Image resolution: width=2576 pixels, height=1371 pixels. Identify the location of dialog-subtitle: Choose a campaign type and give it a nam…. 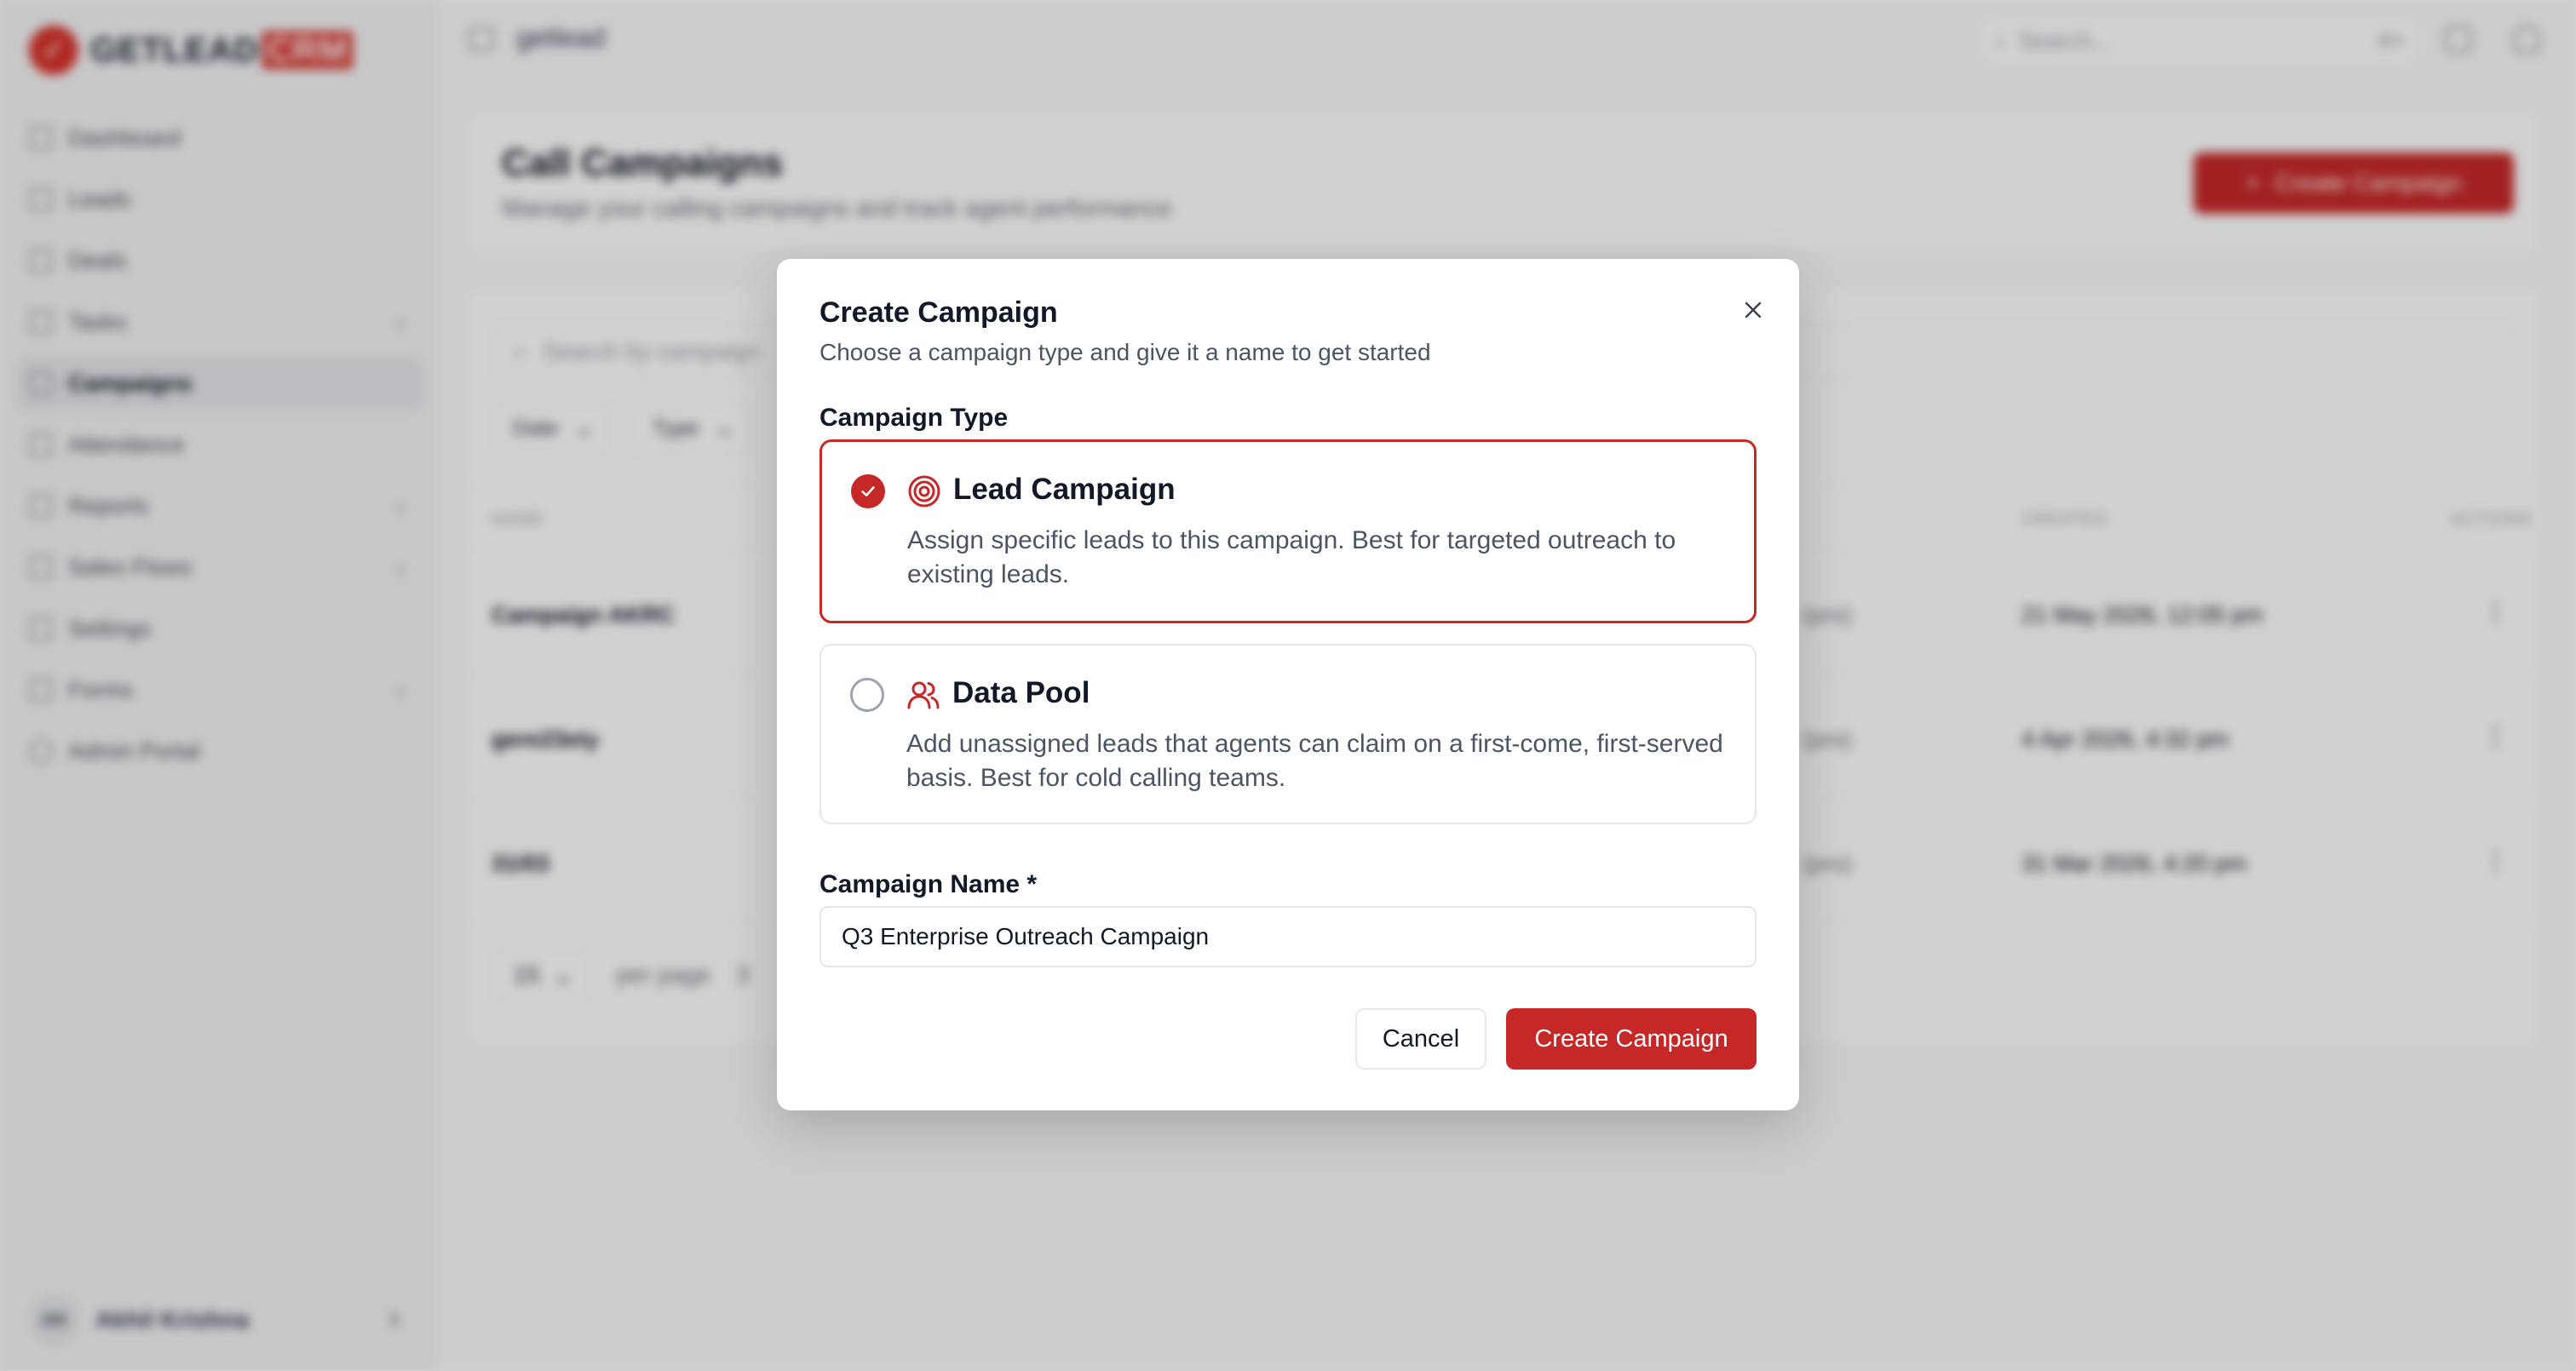
(1125, 352).